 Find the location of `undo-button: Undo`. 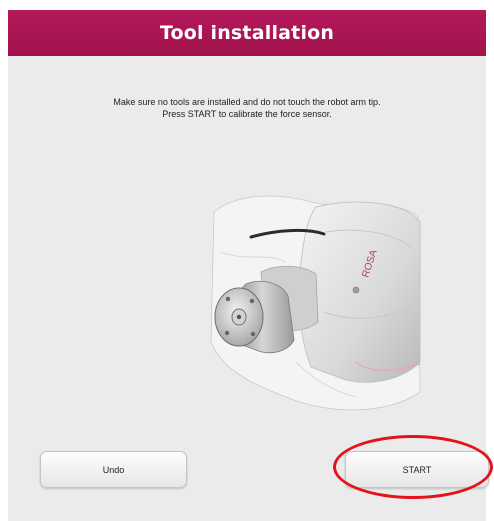

undo-button: Undo is located at coordinates (113, 469).